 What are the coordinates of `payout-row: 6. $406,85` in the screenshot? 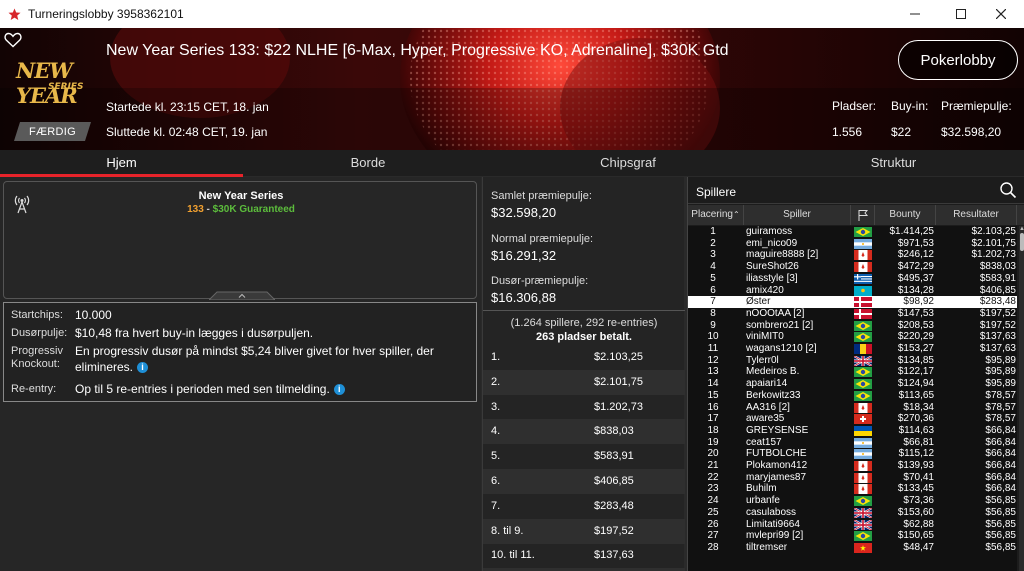 It's located at (584, 481).